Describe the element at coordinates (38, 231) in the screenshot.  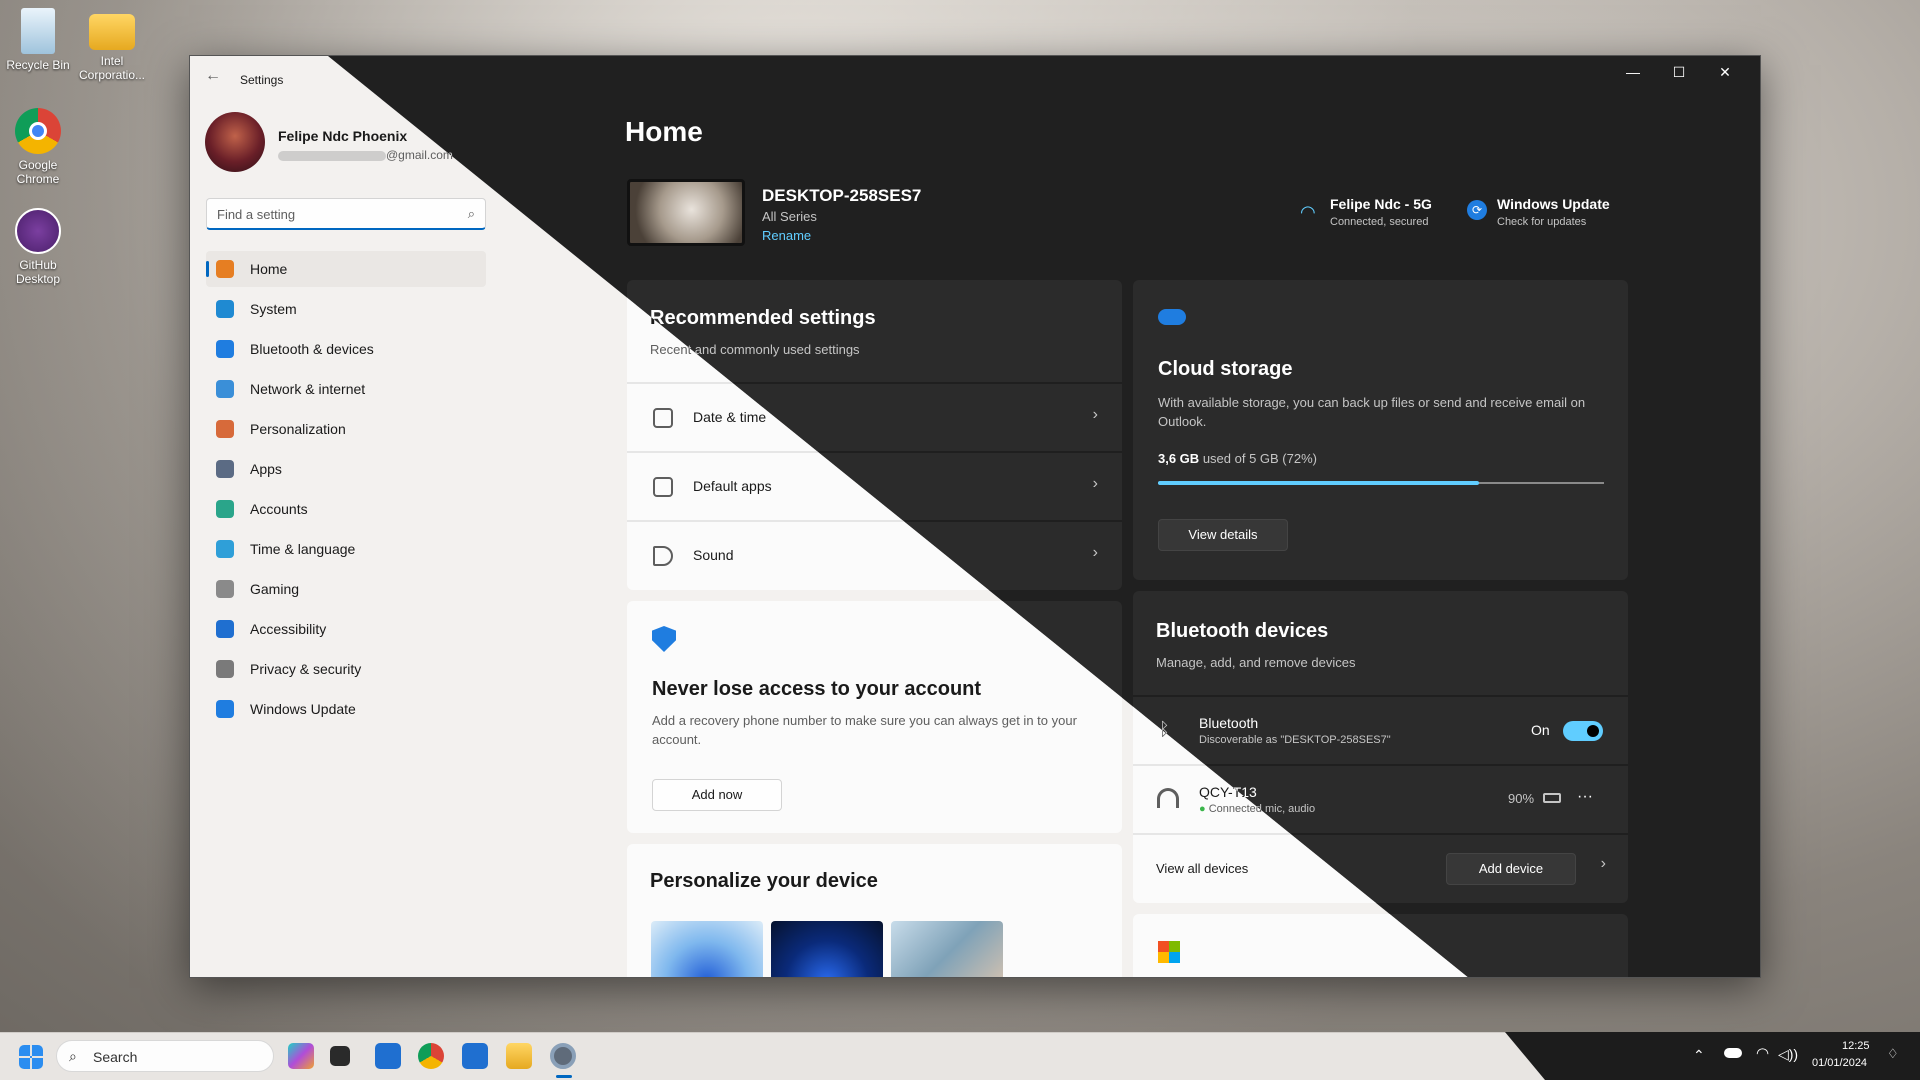
I see `github-icon` at that location.